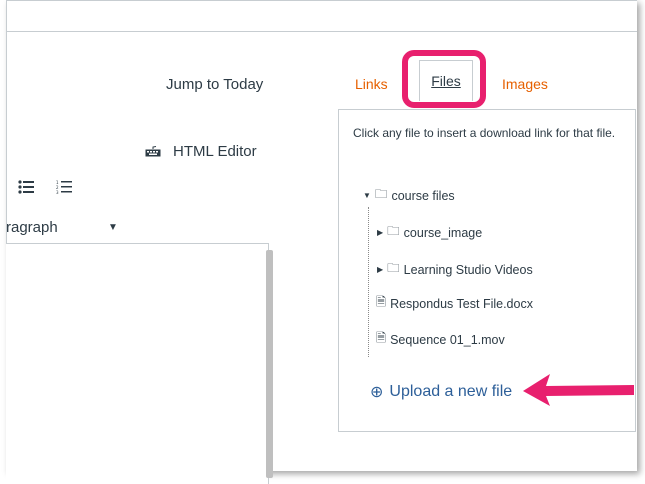 The width and height of the screenshot is (645, 484). I want to click on keyboard-icon, so click(153, 151).